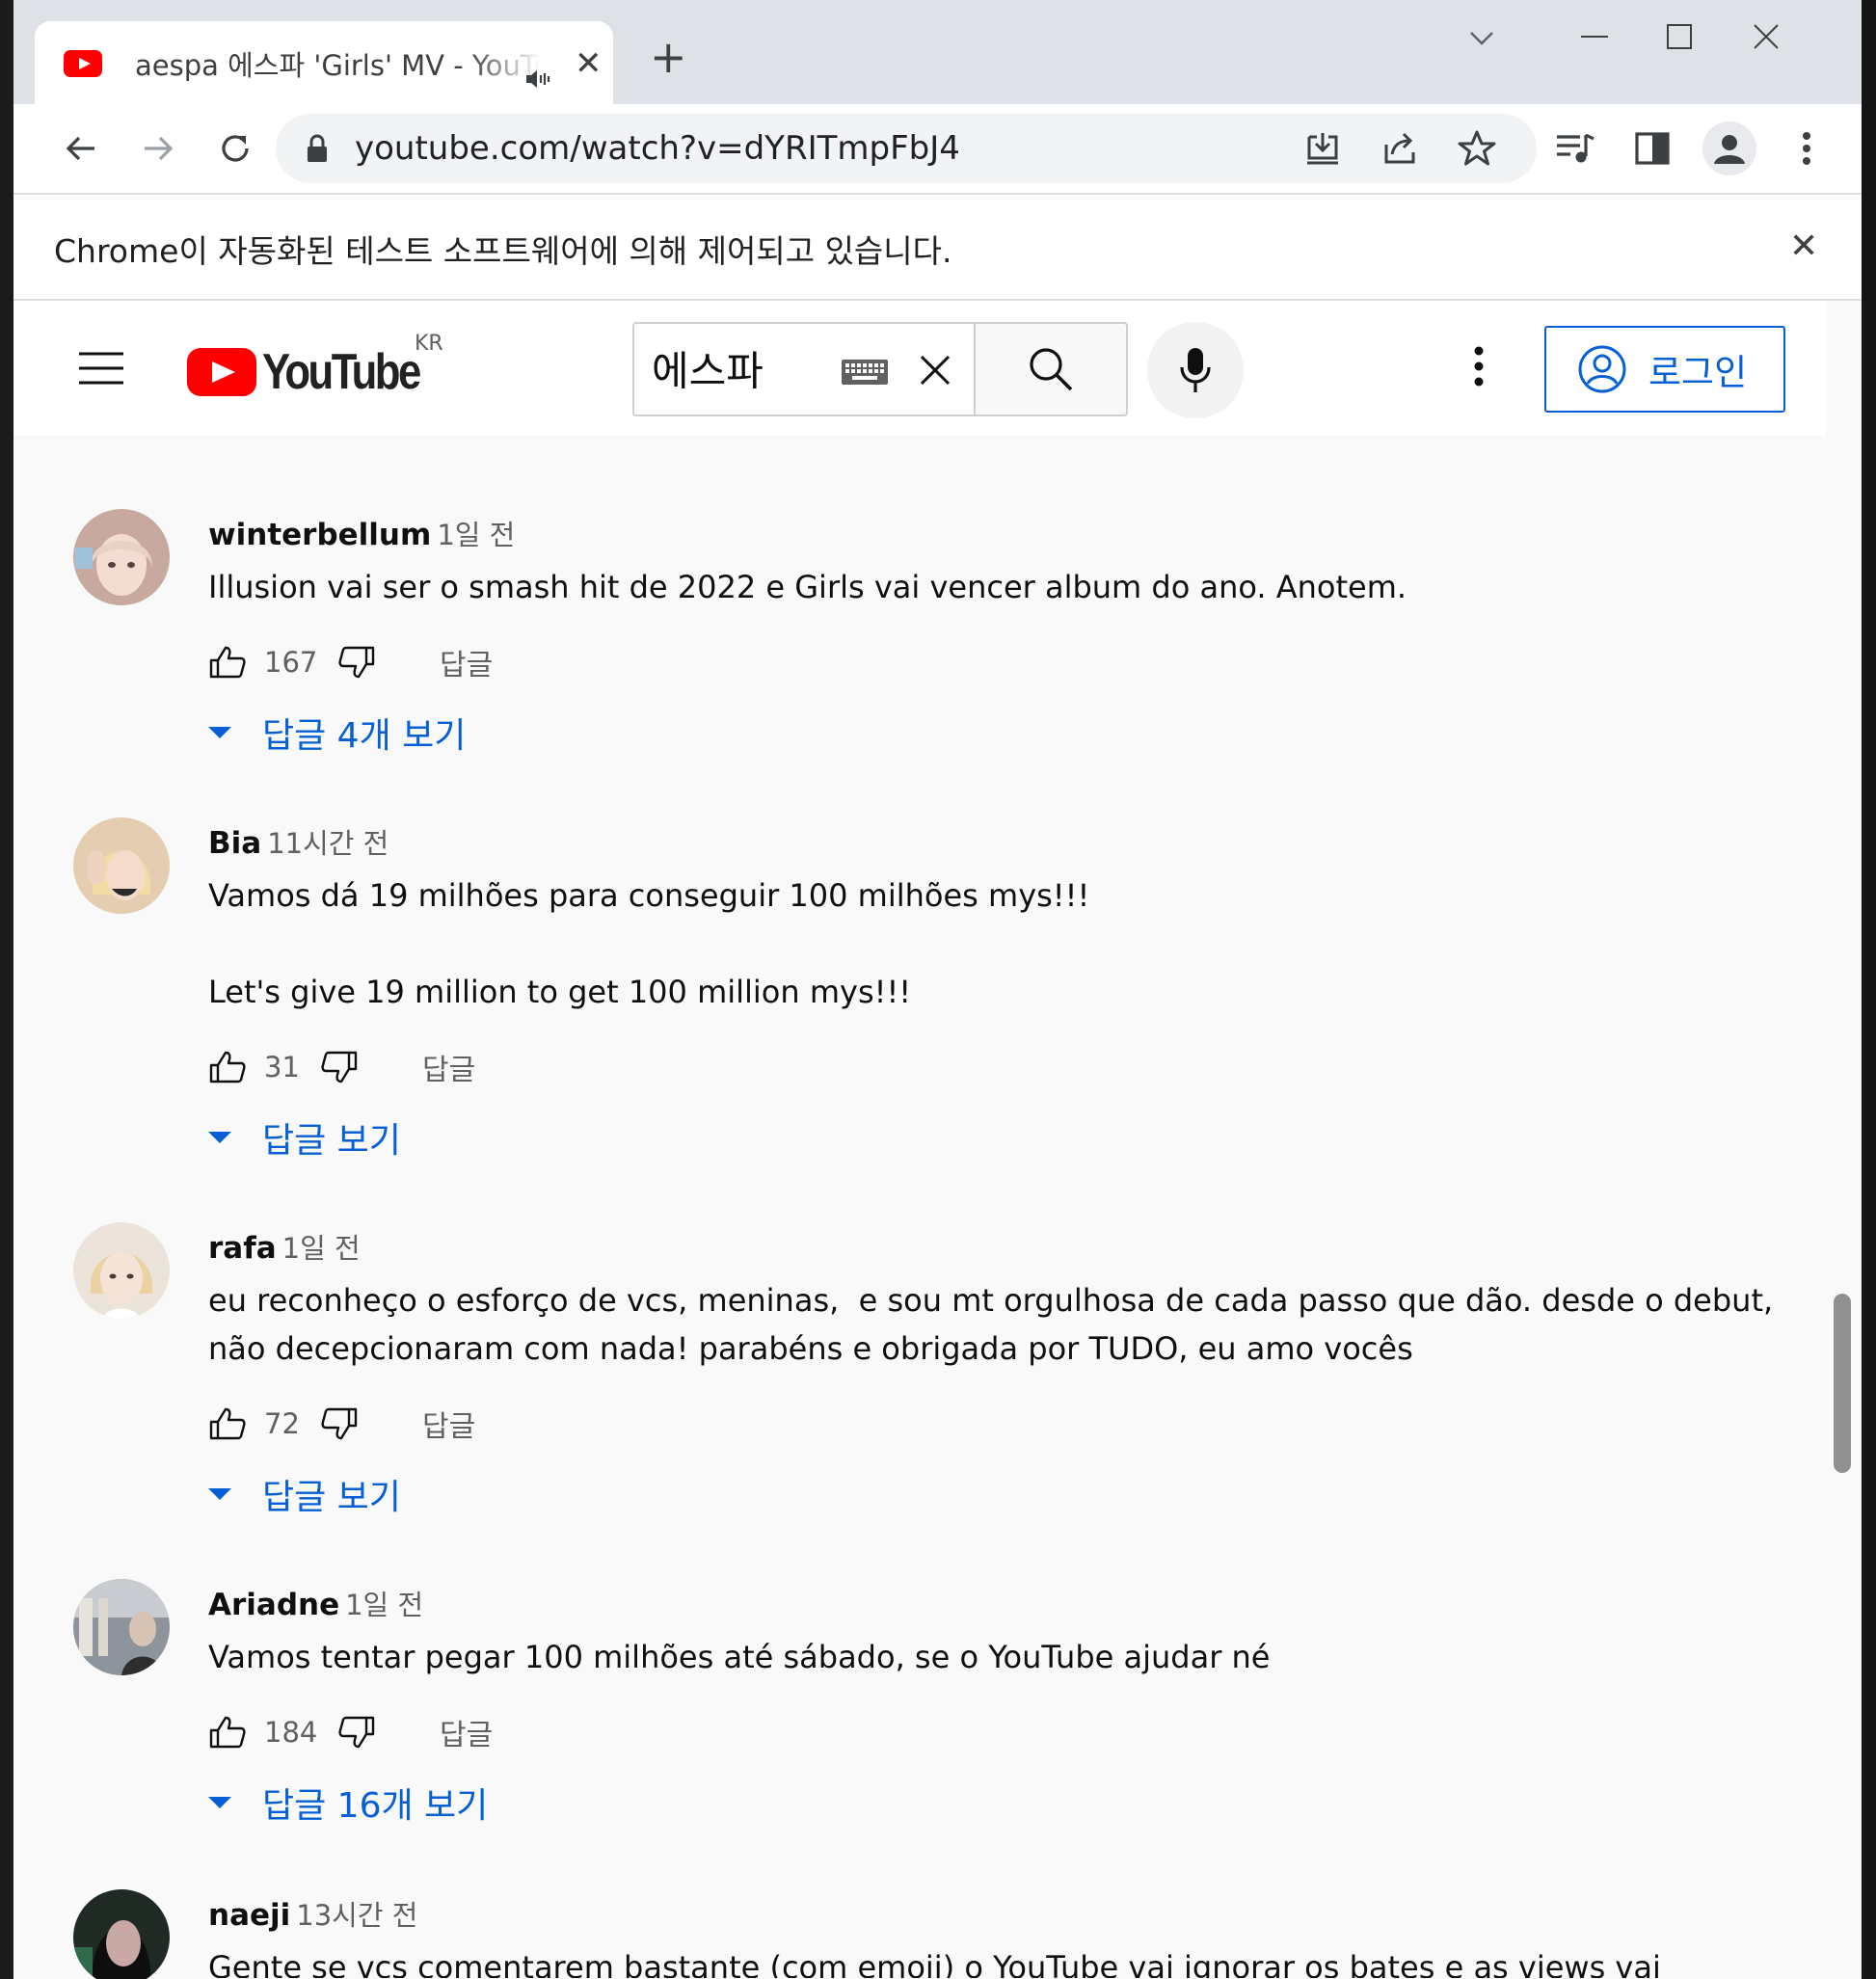  What do you see at coordinates (1679, 36) in the screenshot?
I see `maximize-icon` at bounding box center [1679, 36].